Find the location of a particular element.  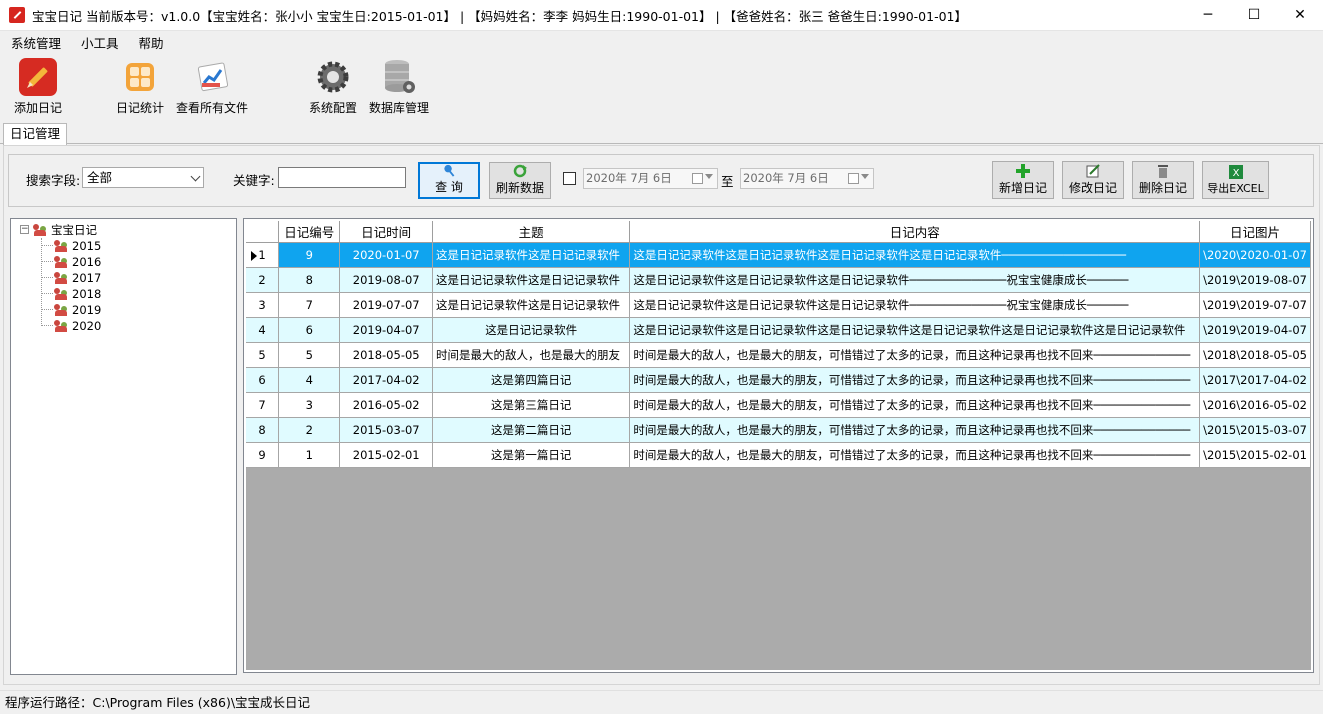

edit-diary-button: 修改日记 is located at coordinates (1093, 180).